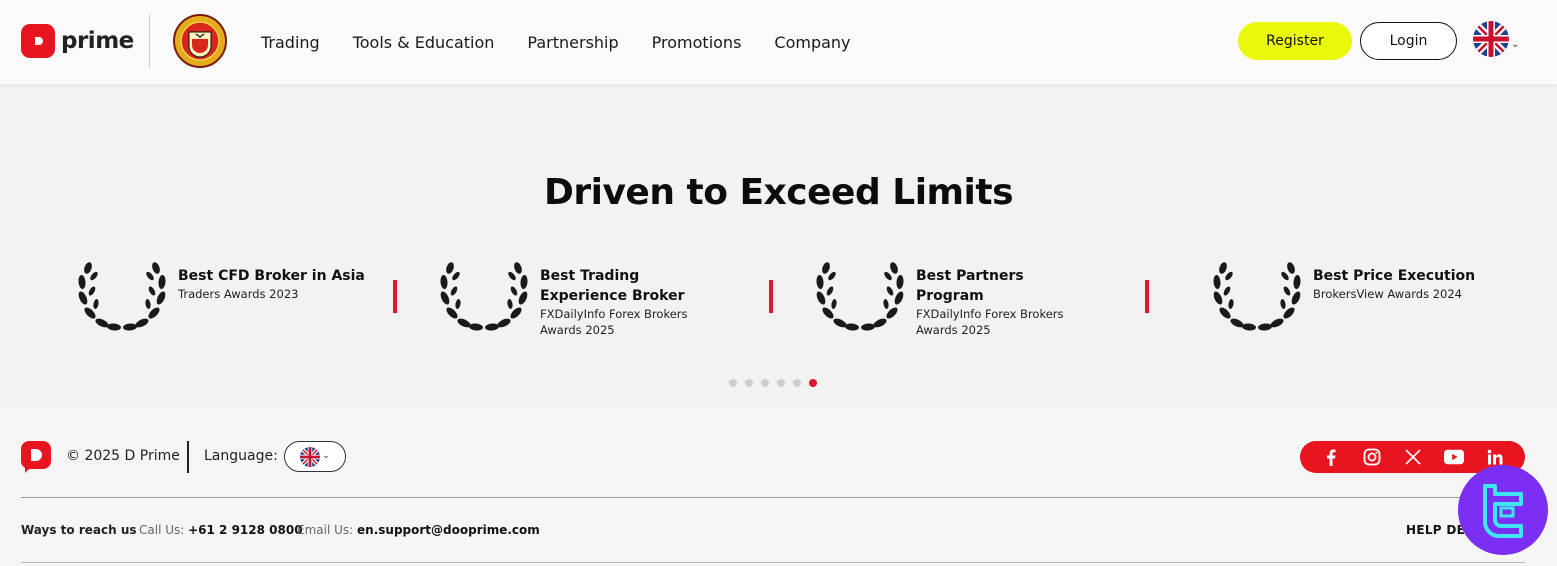 This screenshot has width=1557, height=566. I want to click on email-address: en.support@dooprime.com, so click(448, 530).